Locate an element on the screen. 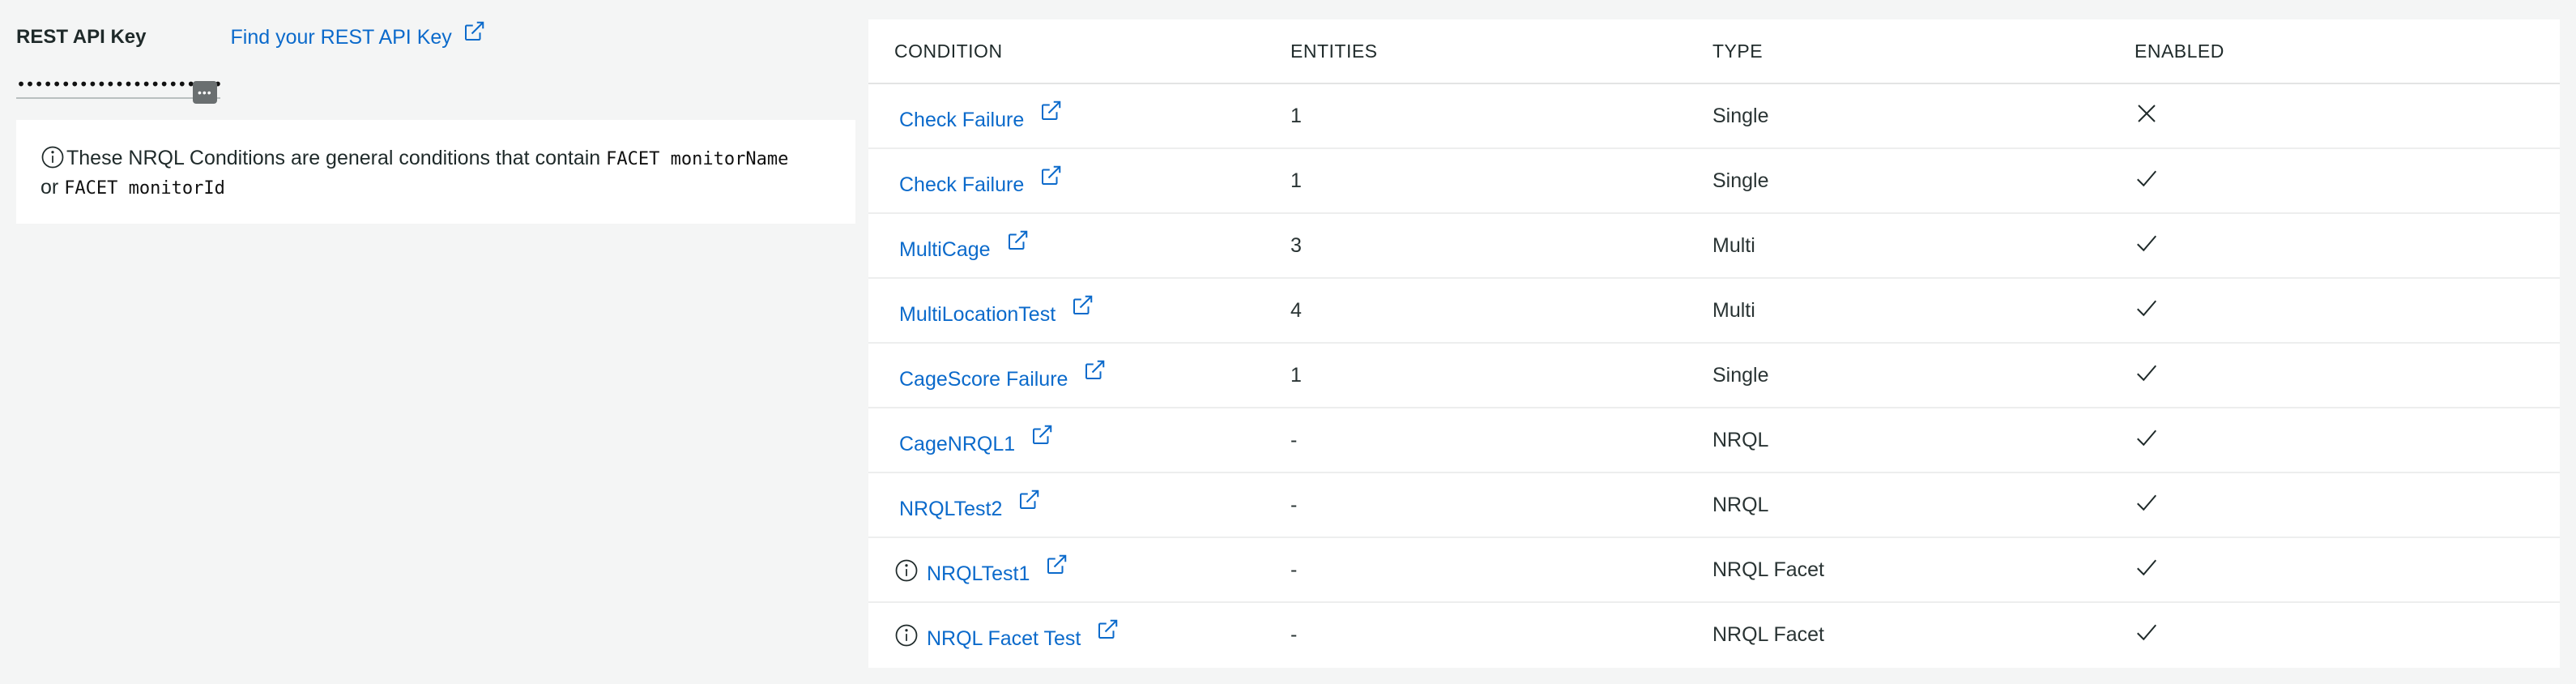 The height and width of the screenshot is (684, 2576). entities-cell: 3 is located at coordinates (1296, 245).